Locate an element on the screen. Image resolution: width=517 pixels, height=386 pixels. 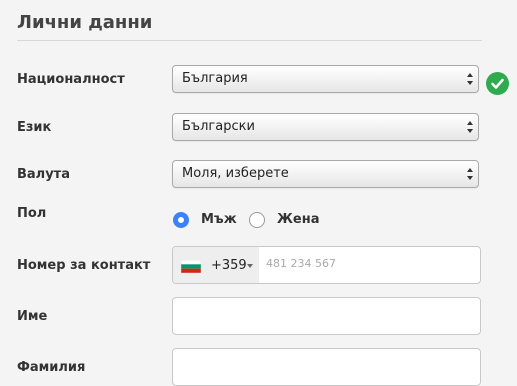
bulgaria-flag-icon is located at coordinates (191, 266).